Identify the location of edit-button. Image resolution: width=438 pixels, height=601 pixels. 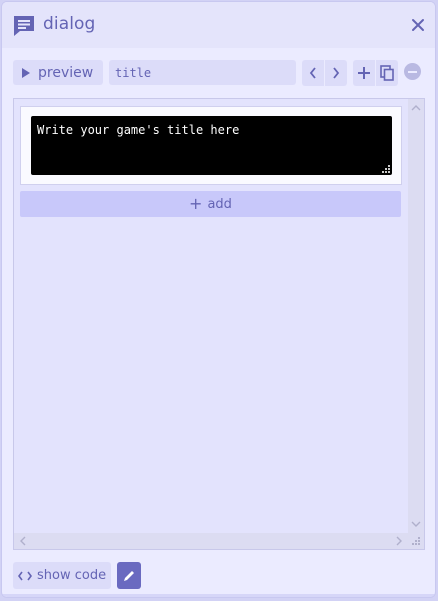
(129, 575).